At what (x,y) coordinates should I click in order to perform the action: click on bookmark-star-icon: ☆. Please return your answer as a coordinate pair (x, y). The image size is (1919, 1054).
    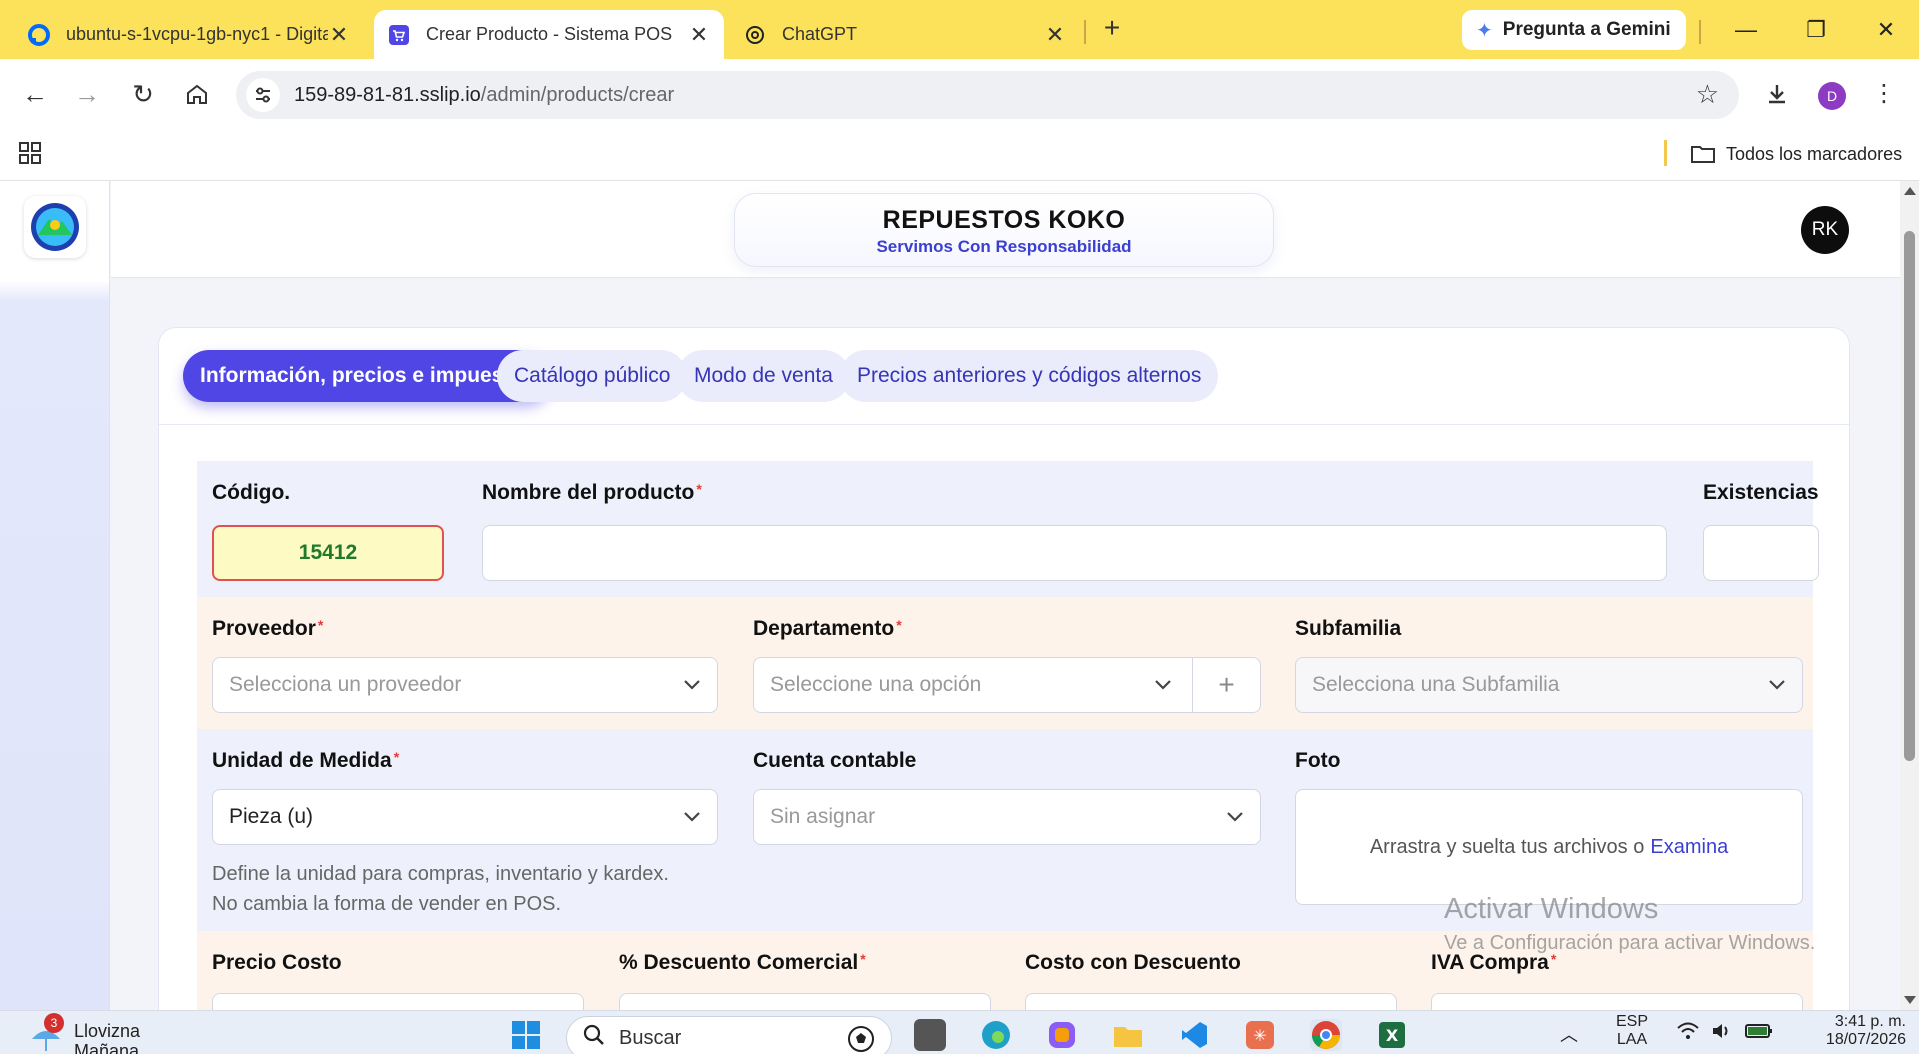
    Looking at the image, I should click on (1707, 94).